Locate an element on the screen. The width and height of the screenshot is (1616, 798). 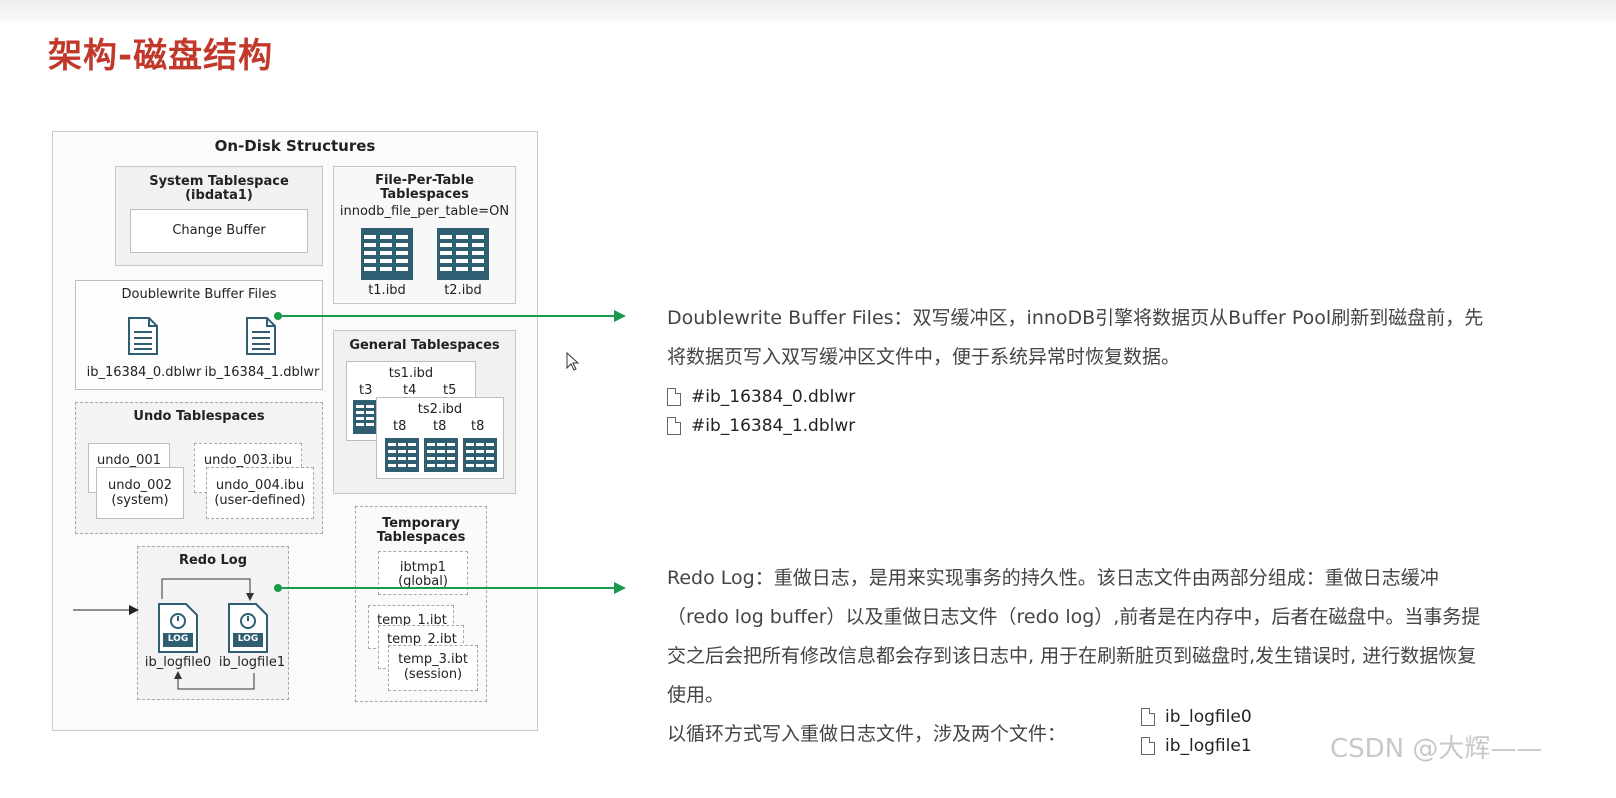
dblwr-file-1-label: ib_16384_1.dblwr is located at coordinates (262, 372).